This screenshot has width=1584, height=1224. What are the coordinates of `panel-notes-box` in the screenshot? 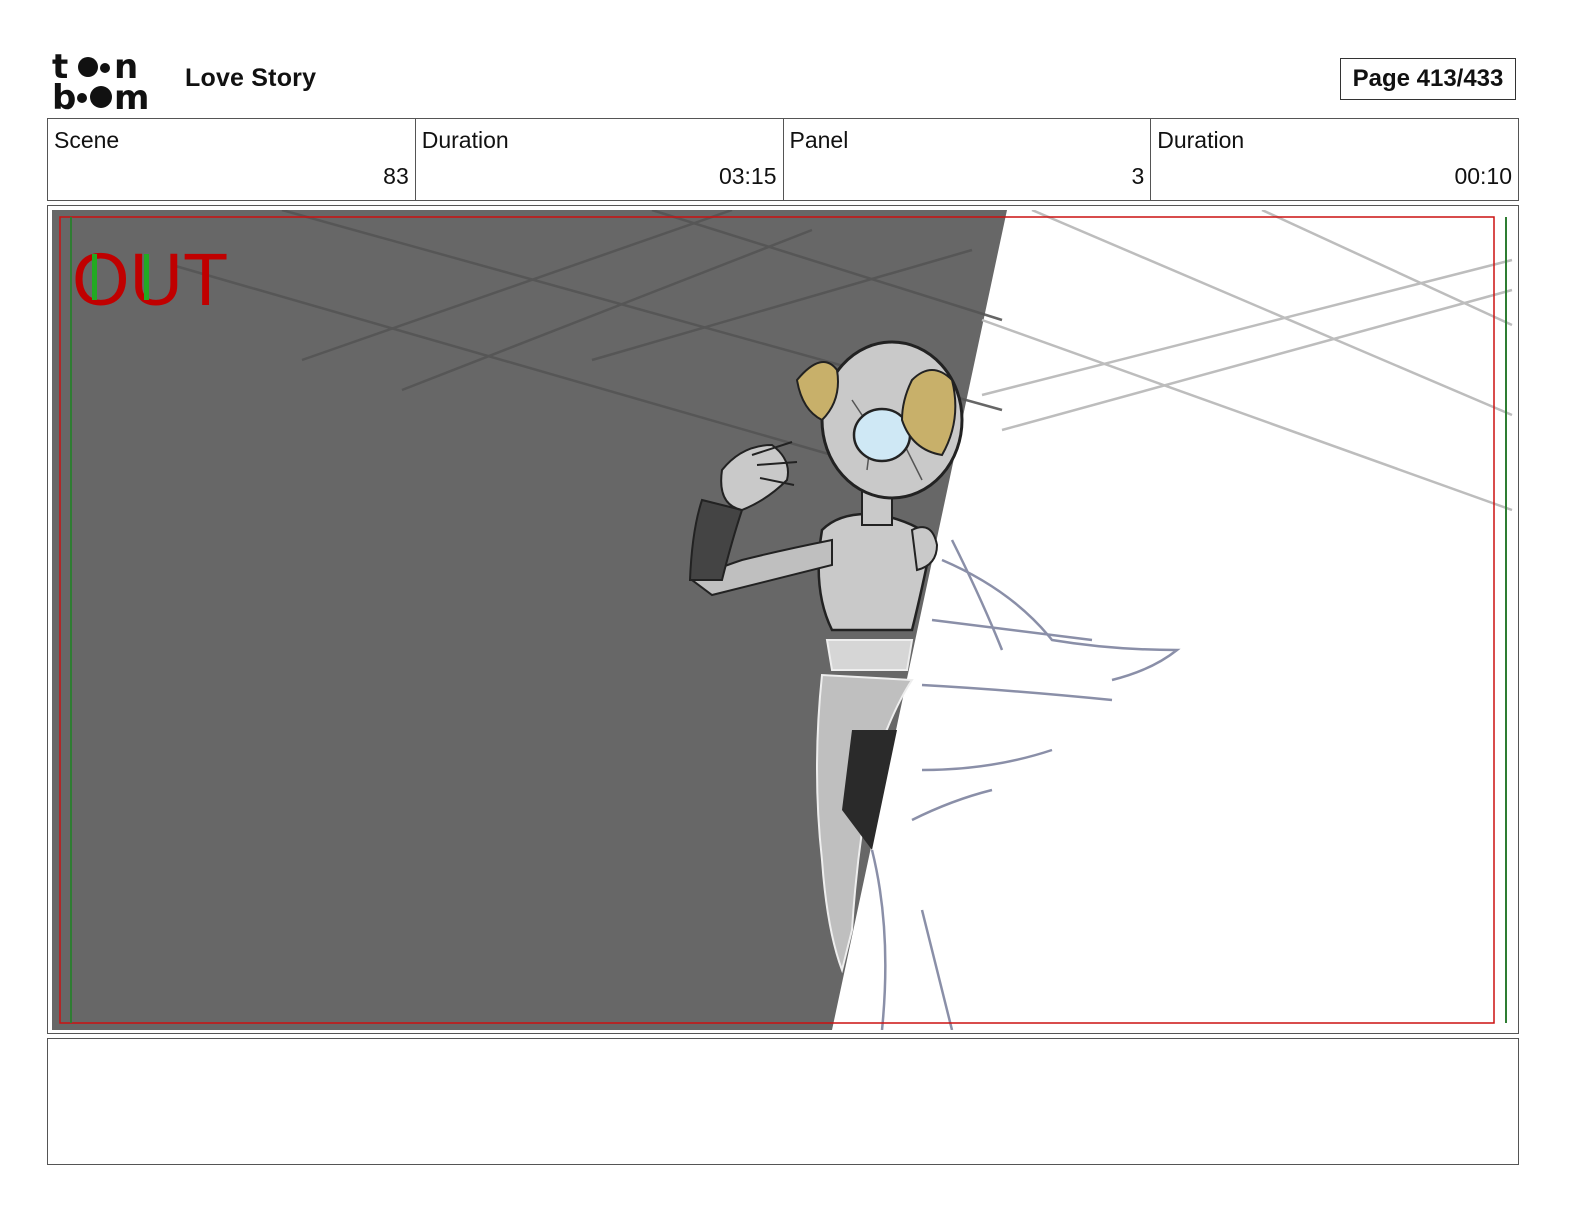 It's located at (783, 1101).